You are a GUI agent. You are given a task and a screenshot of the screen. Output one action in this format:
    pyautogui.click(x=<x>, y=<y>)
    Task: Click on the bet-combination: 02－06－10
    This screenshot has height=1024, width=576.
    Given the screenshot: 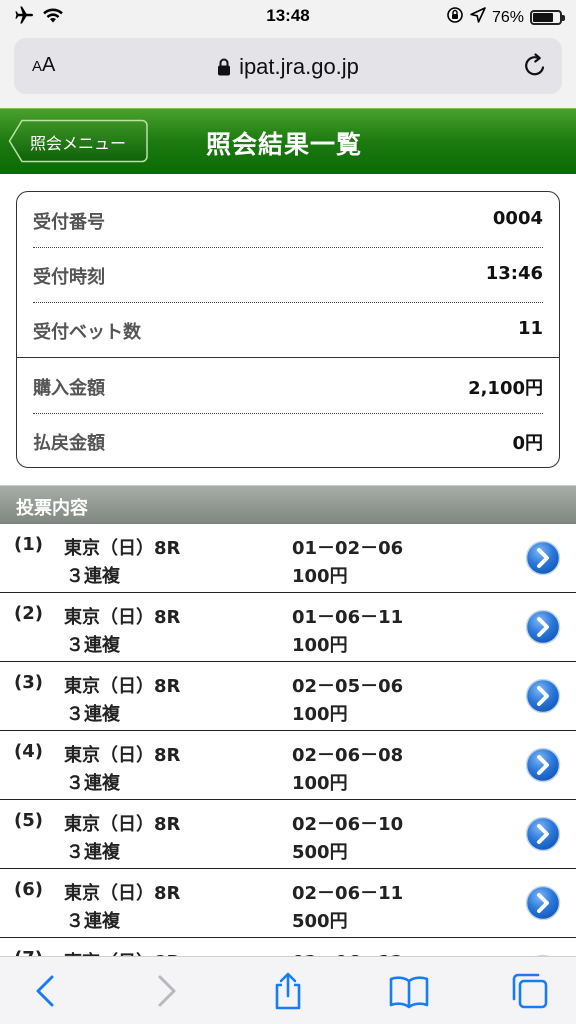 What is the action you would take?
    pyautogui.click(x=348, y=824)
    